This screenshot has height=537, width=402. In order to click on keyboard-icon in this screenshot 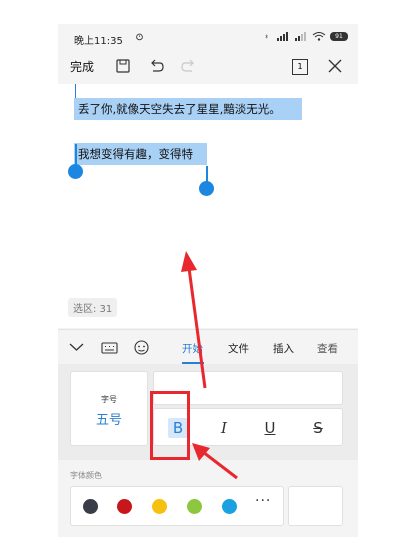, I will do `click(109, 347)`.